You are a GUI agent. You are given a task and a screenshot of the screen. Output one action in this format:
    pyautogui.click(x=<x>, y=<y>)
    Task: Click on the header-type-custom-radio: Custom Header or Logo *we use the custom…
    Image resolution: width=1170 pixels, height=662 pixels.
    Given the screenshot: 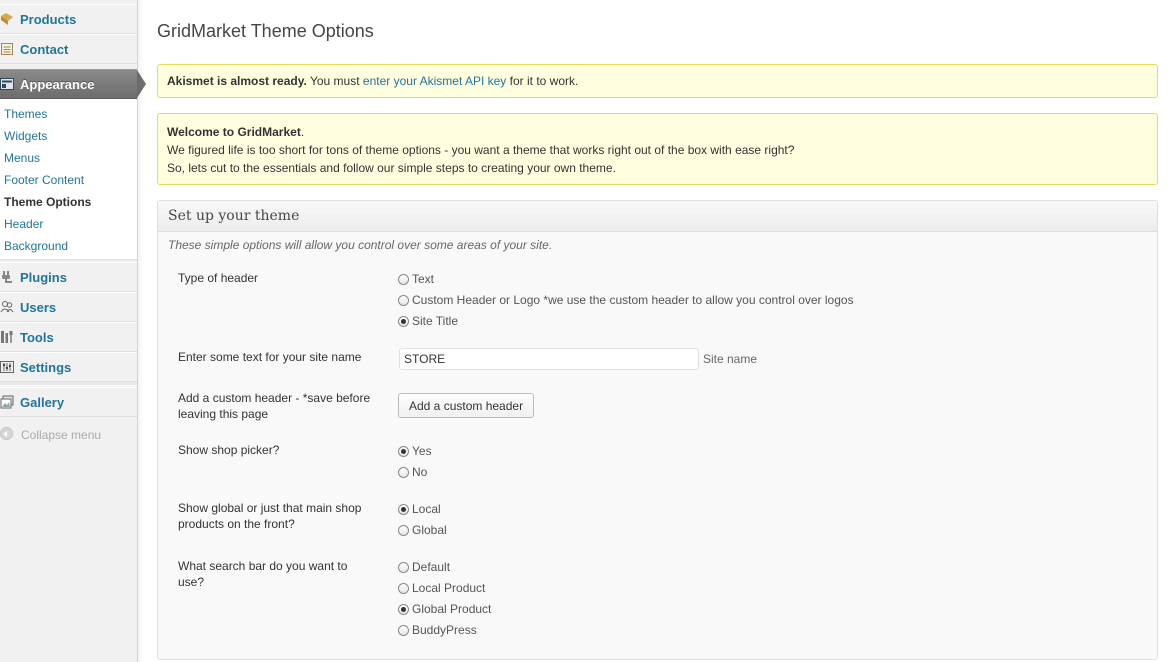 What is the action you would take?
    pyautogui.click(x=626, y=300)
    